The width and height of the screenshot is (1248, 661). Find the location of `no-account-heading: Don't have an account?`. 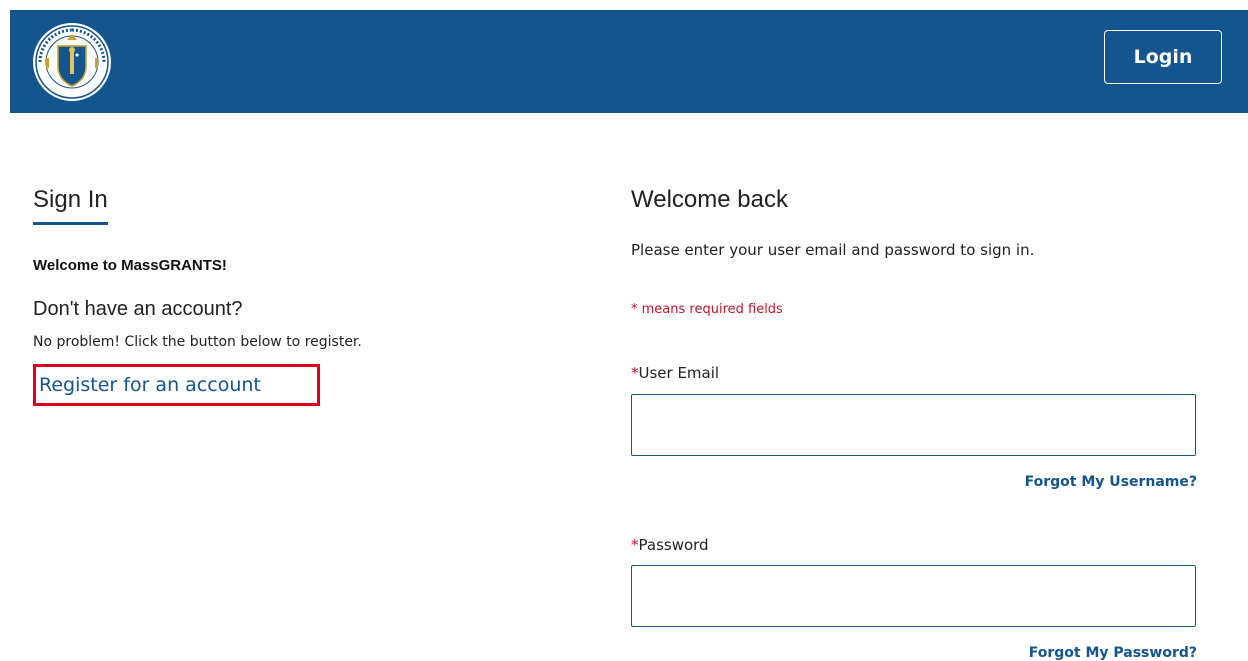

no-account-heading: Don't have an account? is located at coordinates (138, 309).